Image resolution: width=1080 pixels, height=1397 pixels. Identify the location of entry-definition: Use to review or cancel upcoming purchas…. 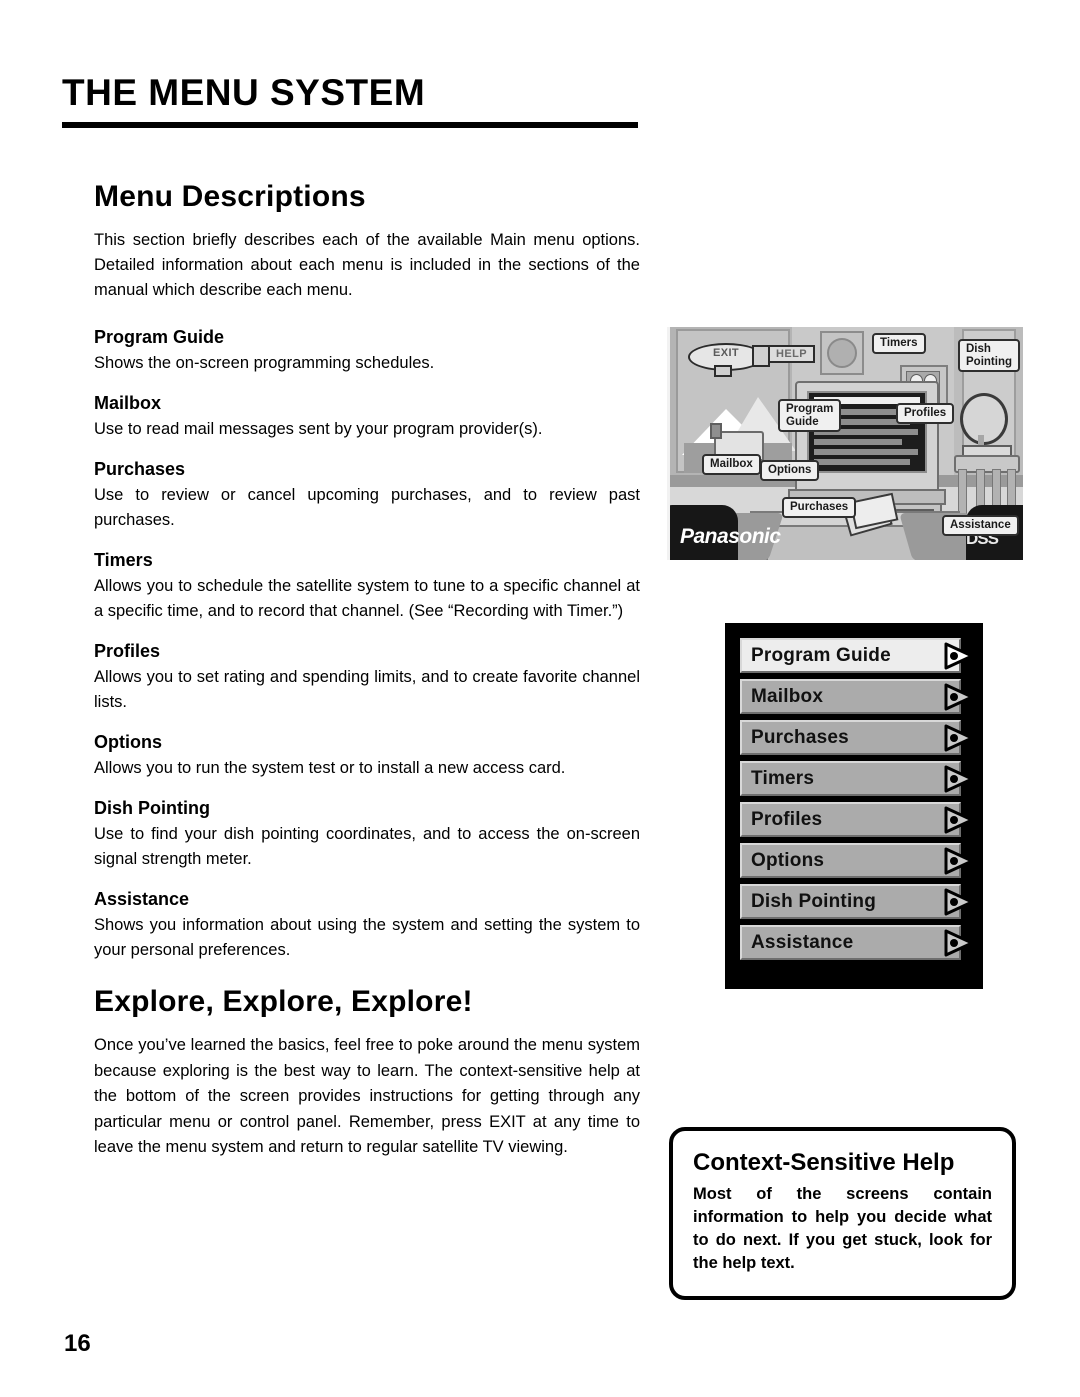
(367, 507).